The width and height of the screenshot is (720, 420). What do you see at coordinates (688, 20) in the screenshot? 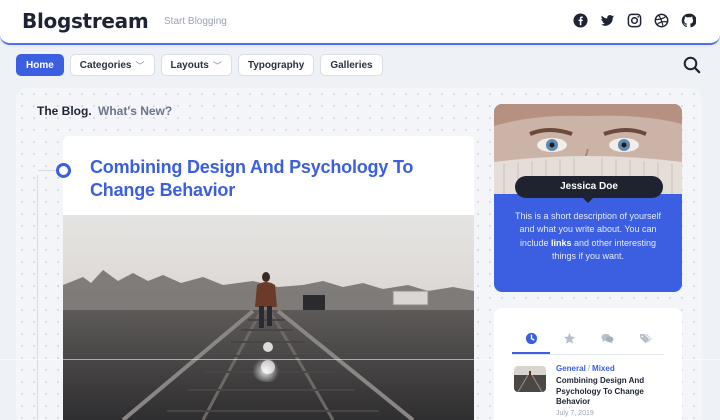
I see `github-icon` at bounding box center [688, 20].